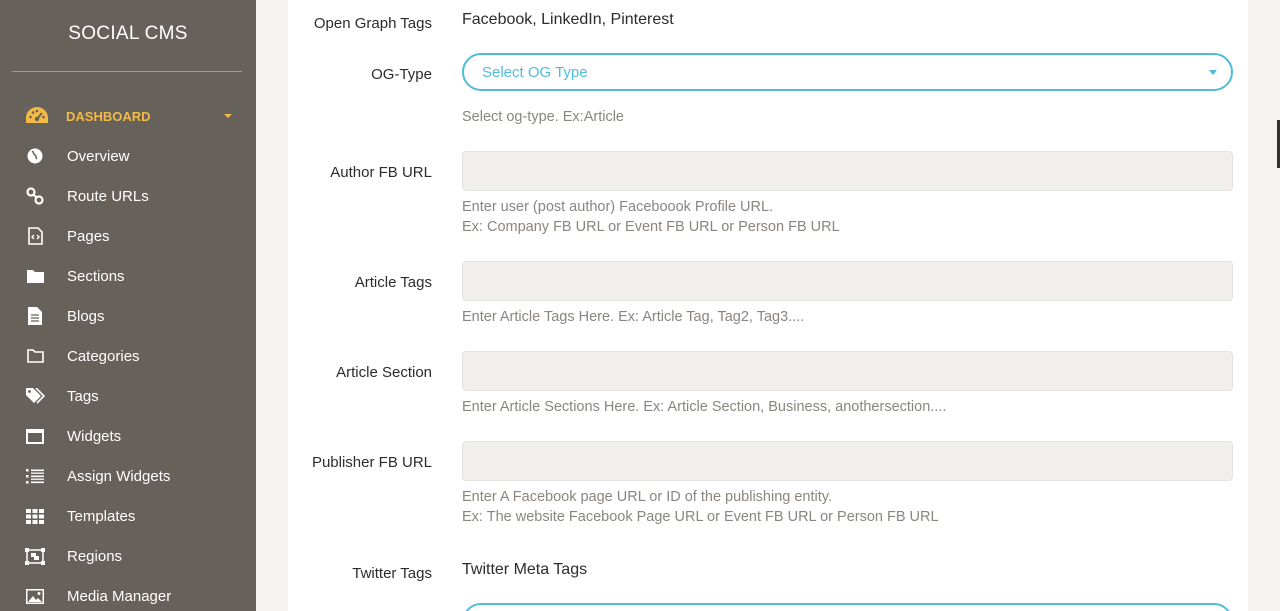  I want to click on sidebar-item-assign-widgets: Assign Widgets, so click(128, 476).